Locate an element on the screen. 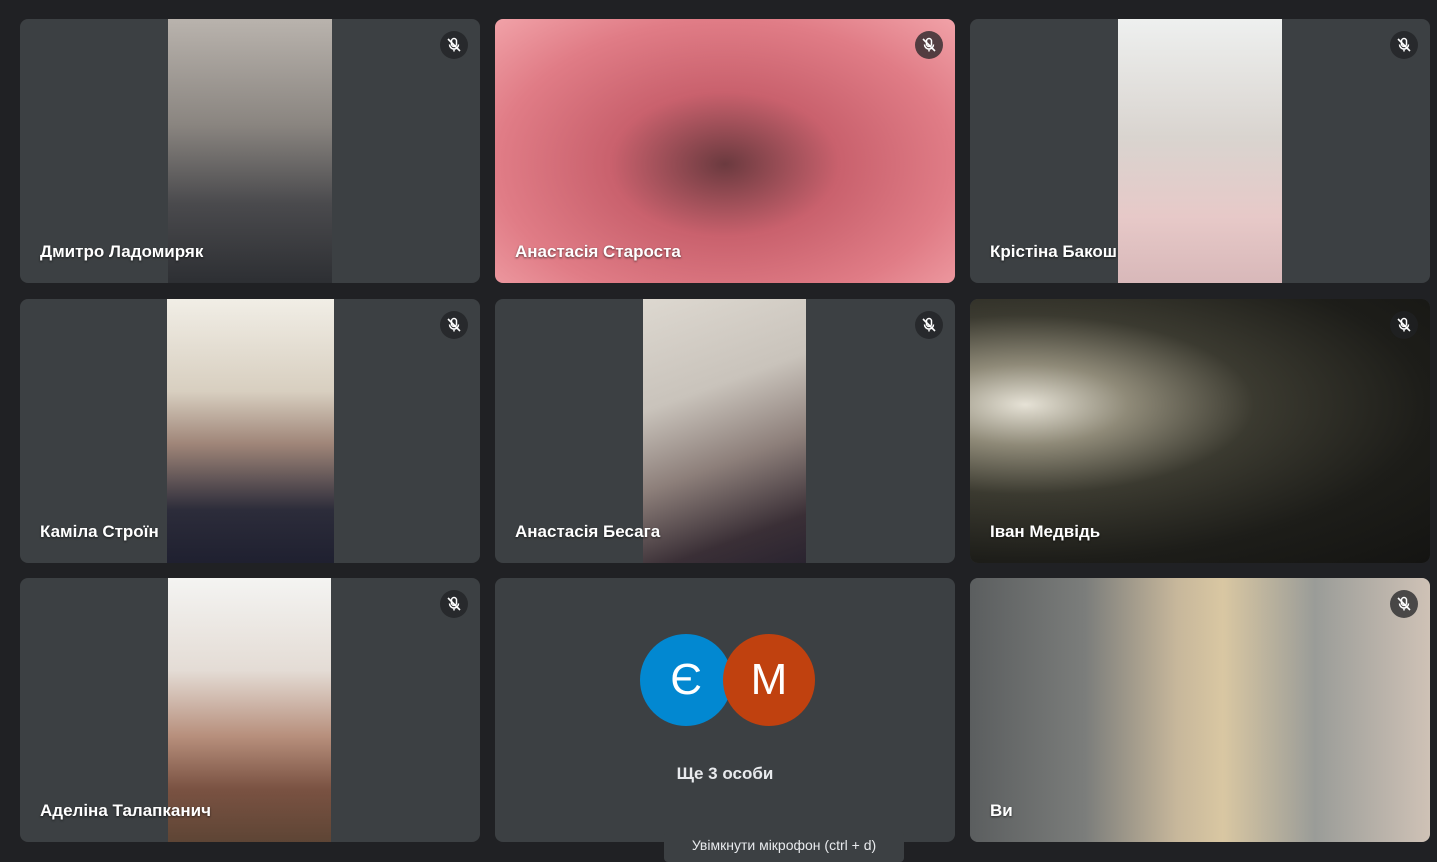 This screenshot has height=862, width=1437. participant-tile: Крістіна Бакош is located at coordinates (1200, 151).